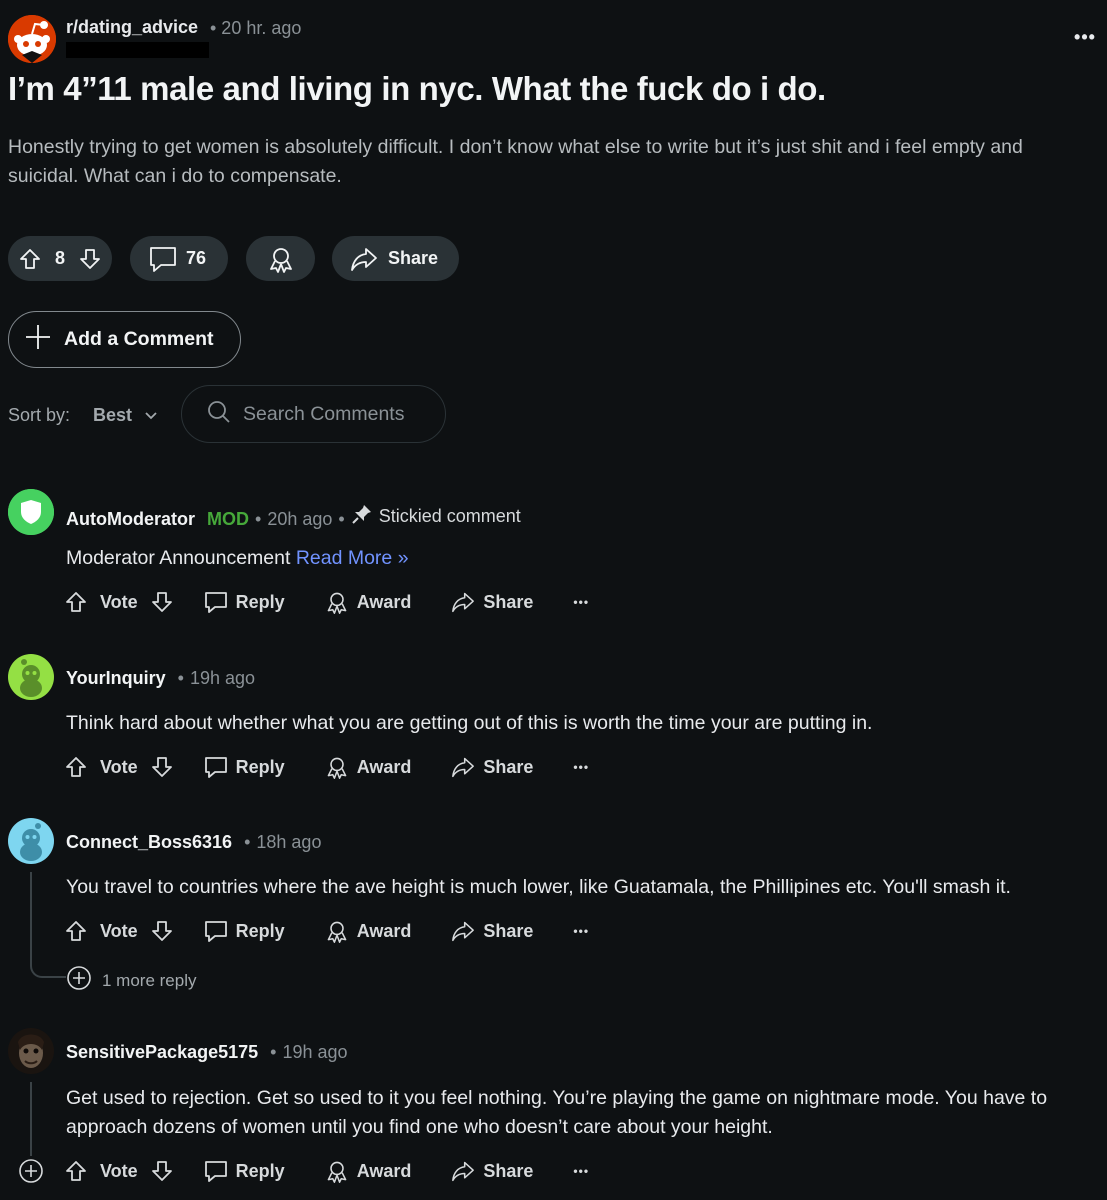  I want to click on plus-icon, so click(38, 340).